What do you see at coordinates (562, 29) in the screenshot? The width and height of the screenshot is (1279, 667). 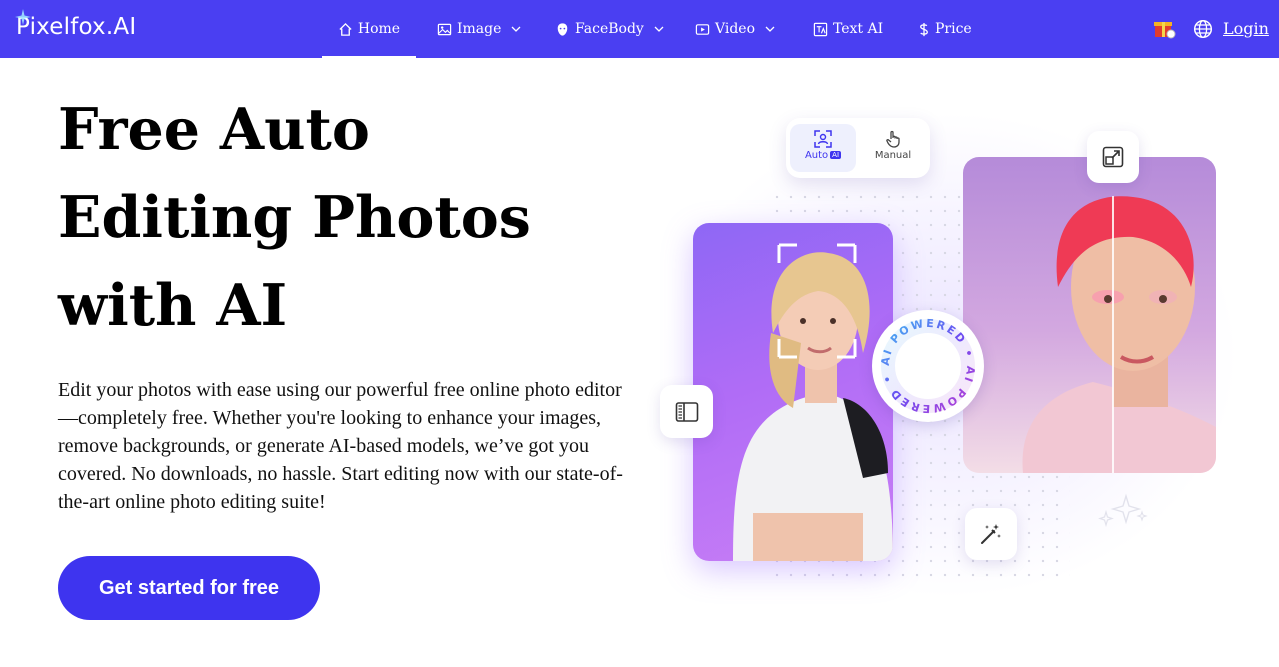 I see `face-icon` at bounding box center [562, 29].